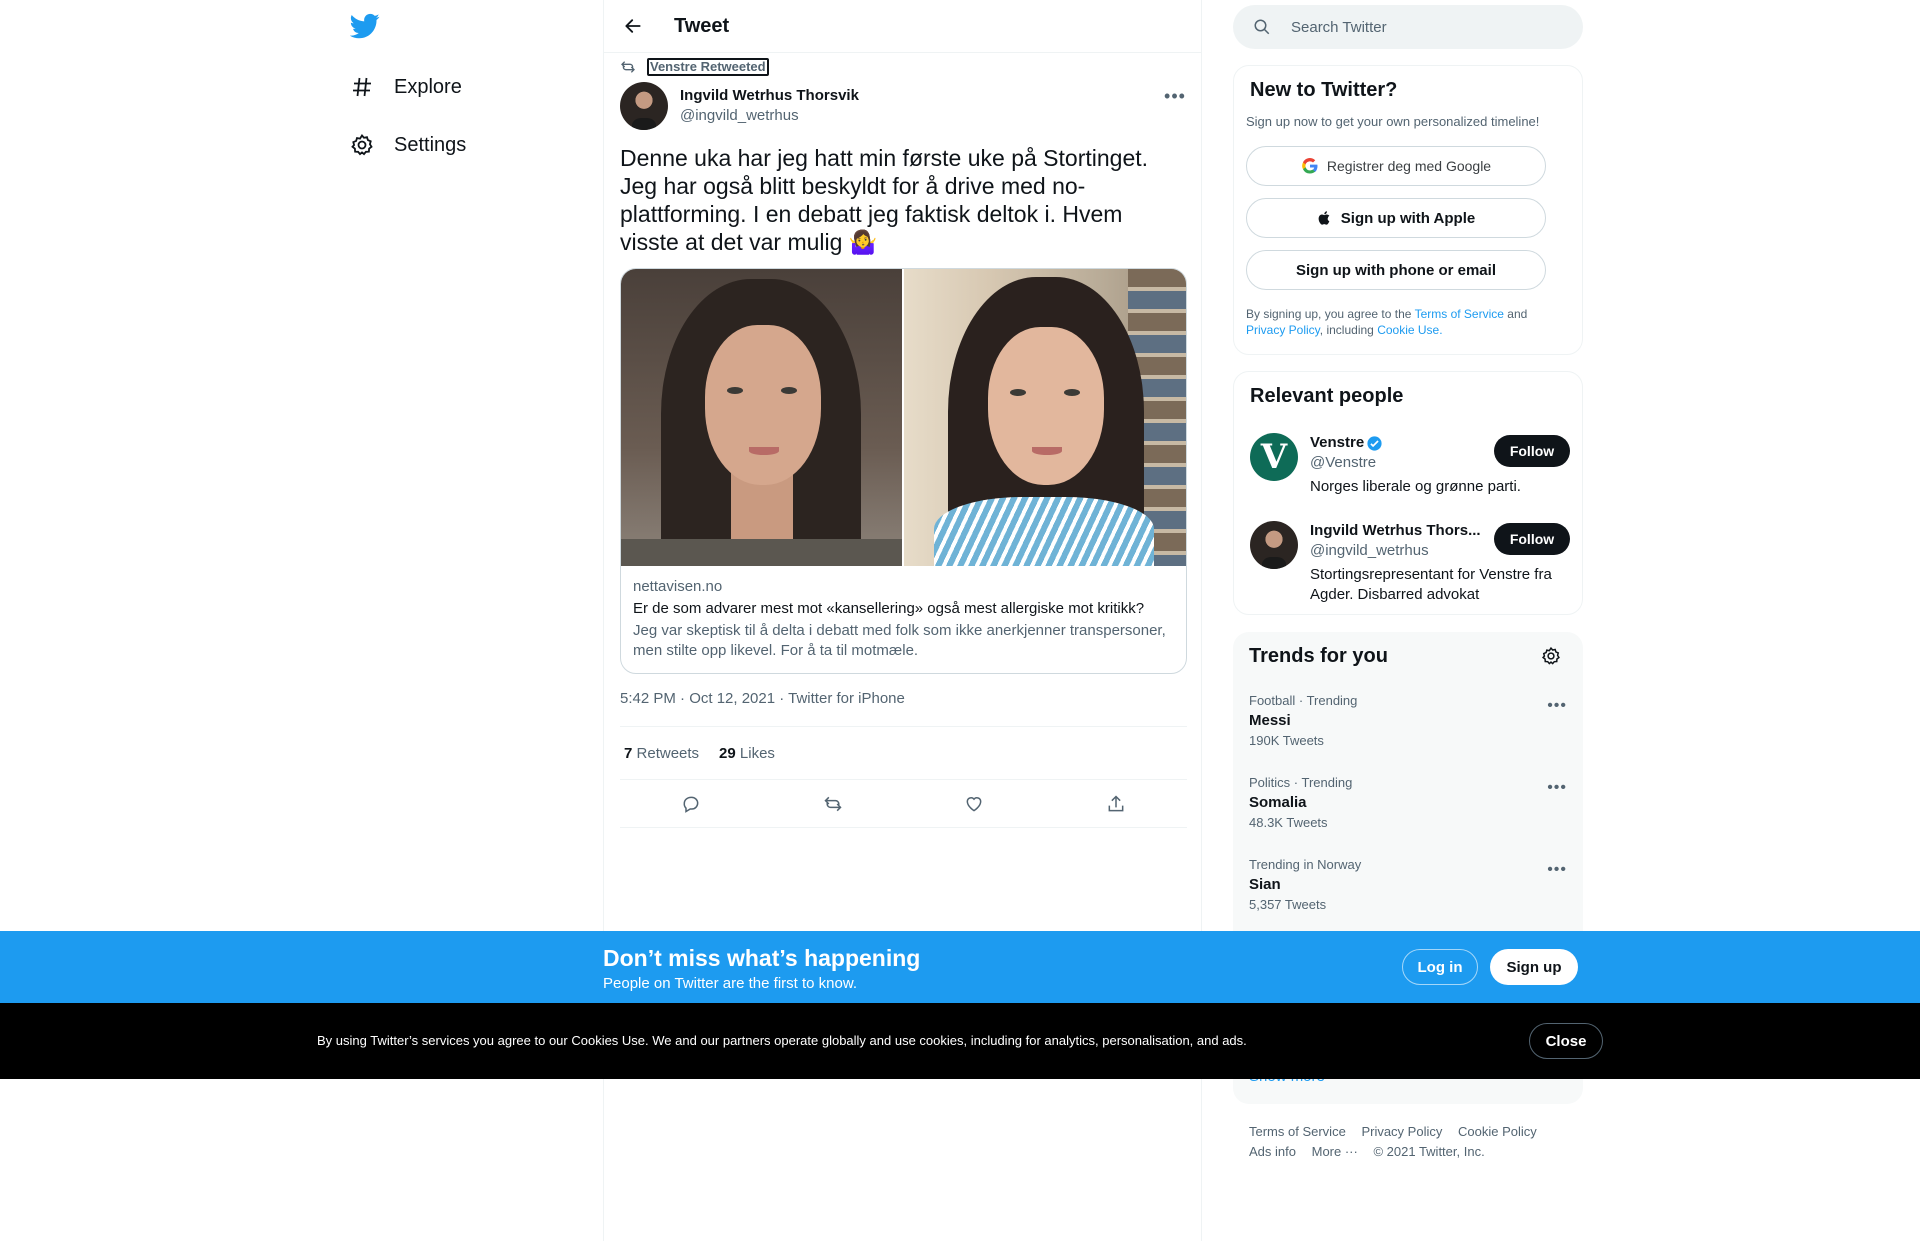 The height and width of the screenshot is (1241, 1920). What do you see at coordinates (769, 96) in the screenshot?
I see `author-name: Ingvild Wetrhus Thorsvik` at bounding box center [769, 96].